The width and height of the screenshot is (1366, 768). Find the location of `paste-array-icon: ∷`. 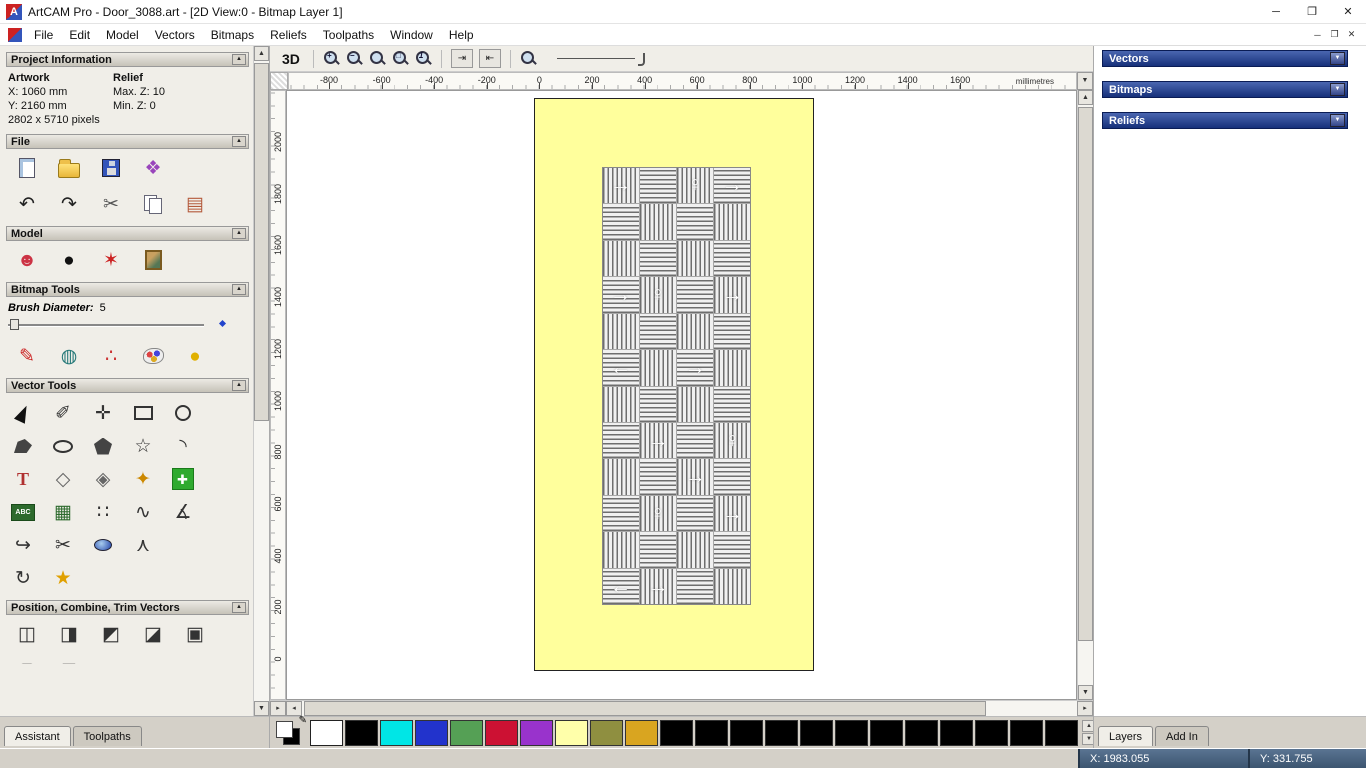

paste-array-icon: ∷ is located at coordinates (103, 512).